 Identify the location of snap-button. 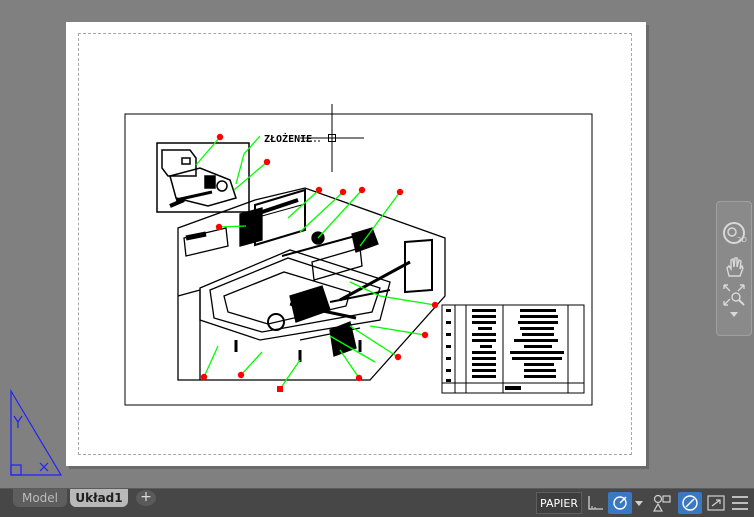
(596, 503).